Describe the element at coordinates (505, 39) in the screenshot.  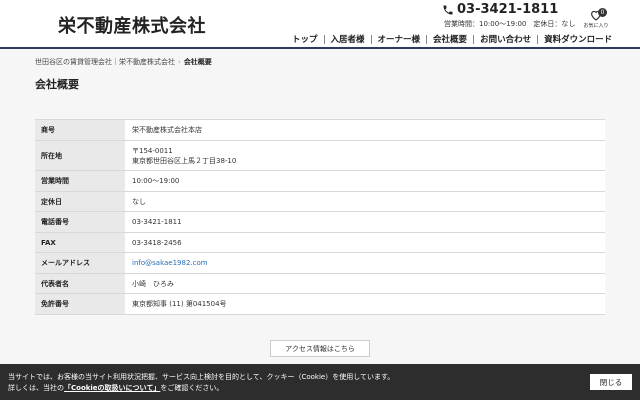
I see `nav-contact: お問い合わせ` at that location.